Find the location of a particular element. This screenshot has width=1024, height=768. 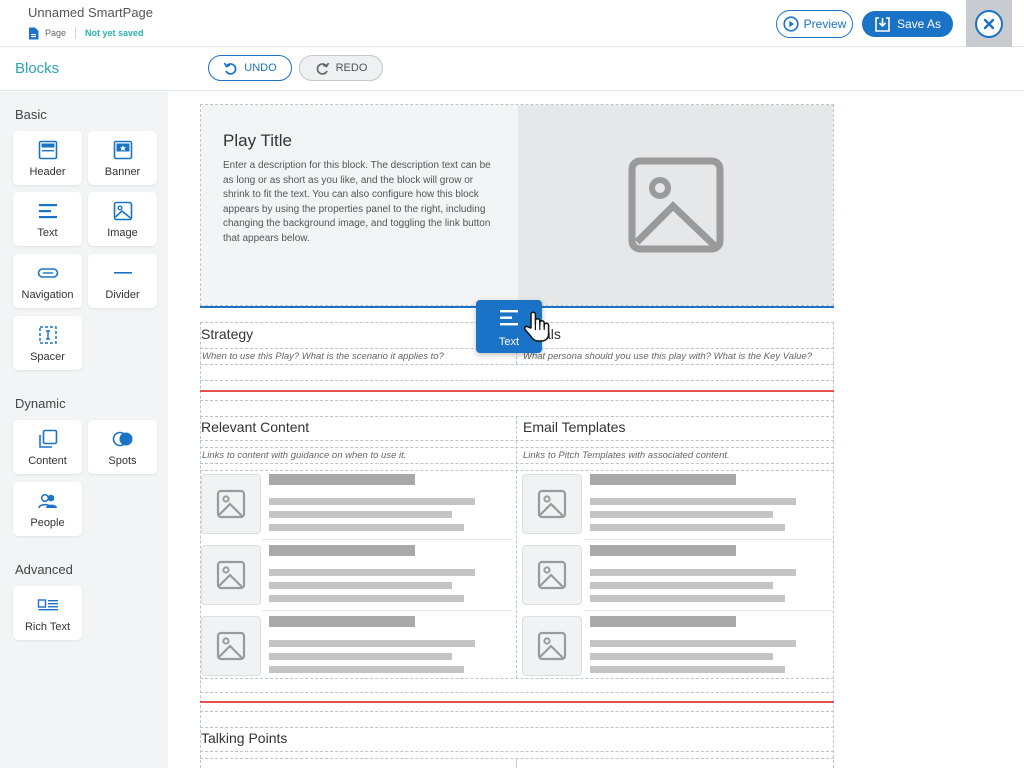

close-button is located at coordinates (989, 23).